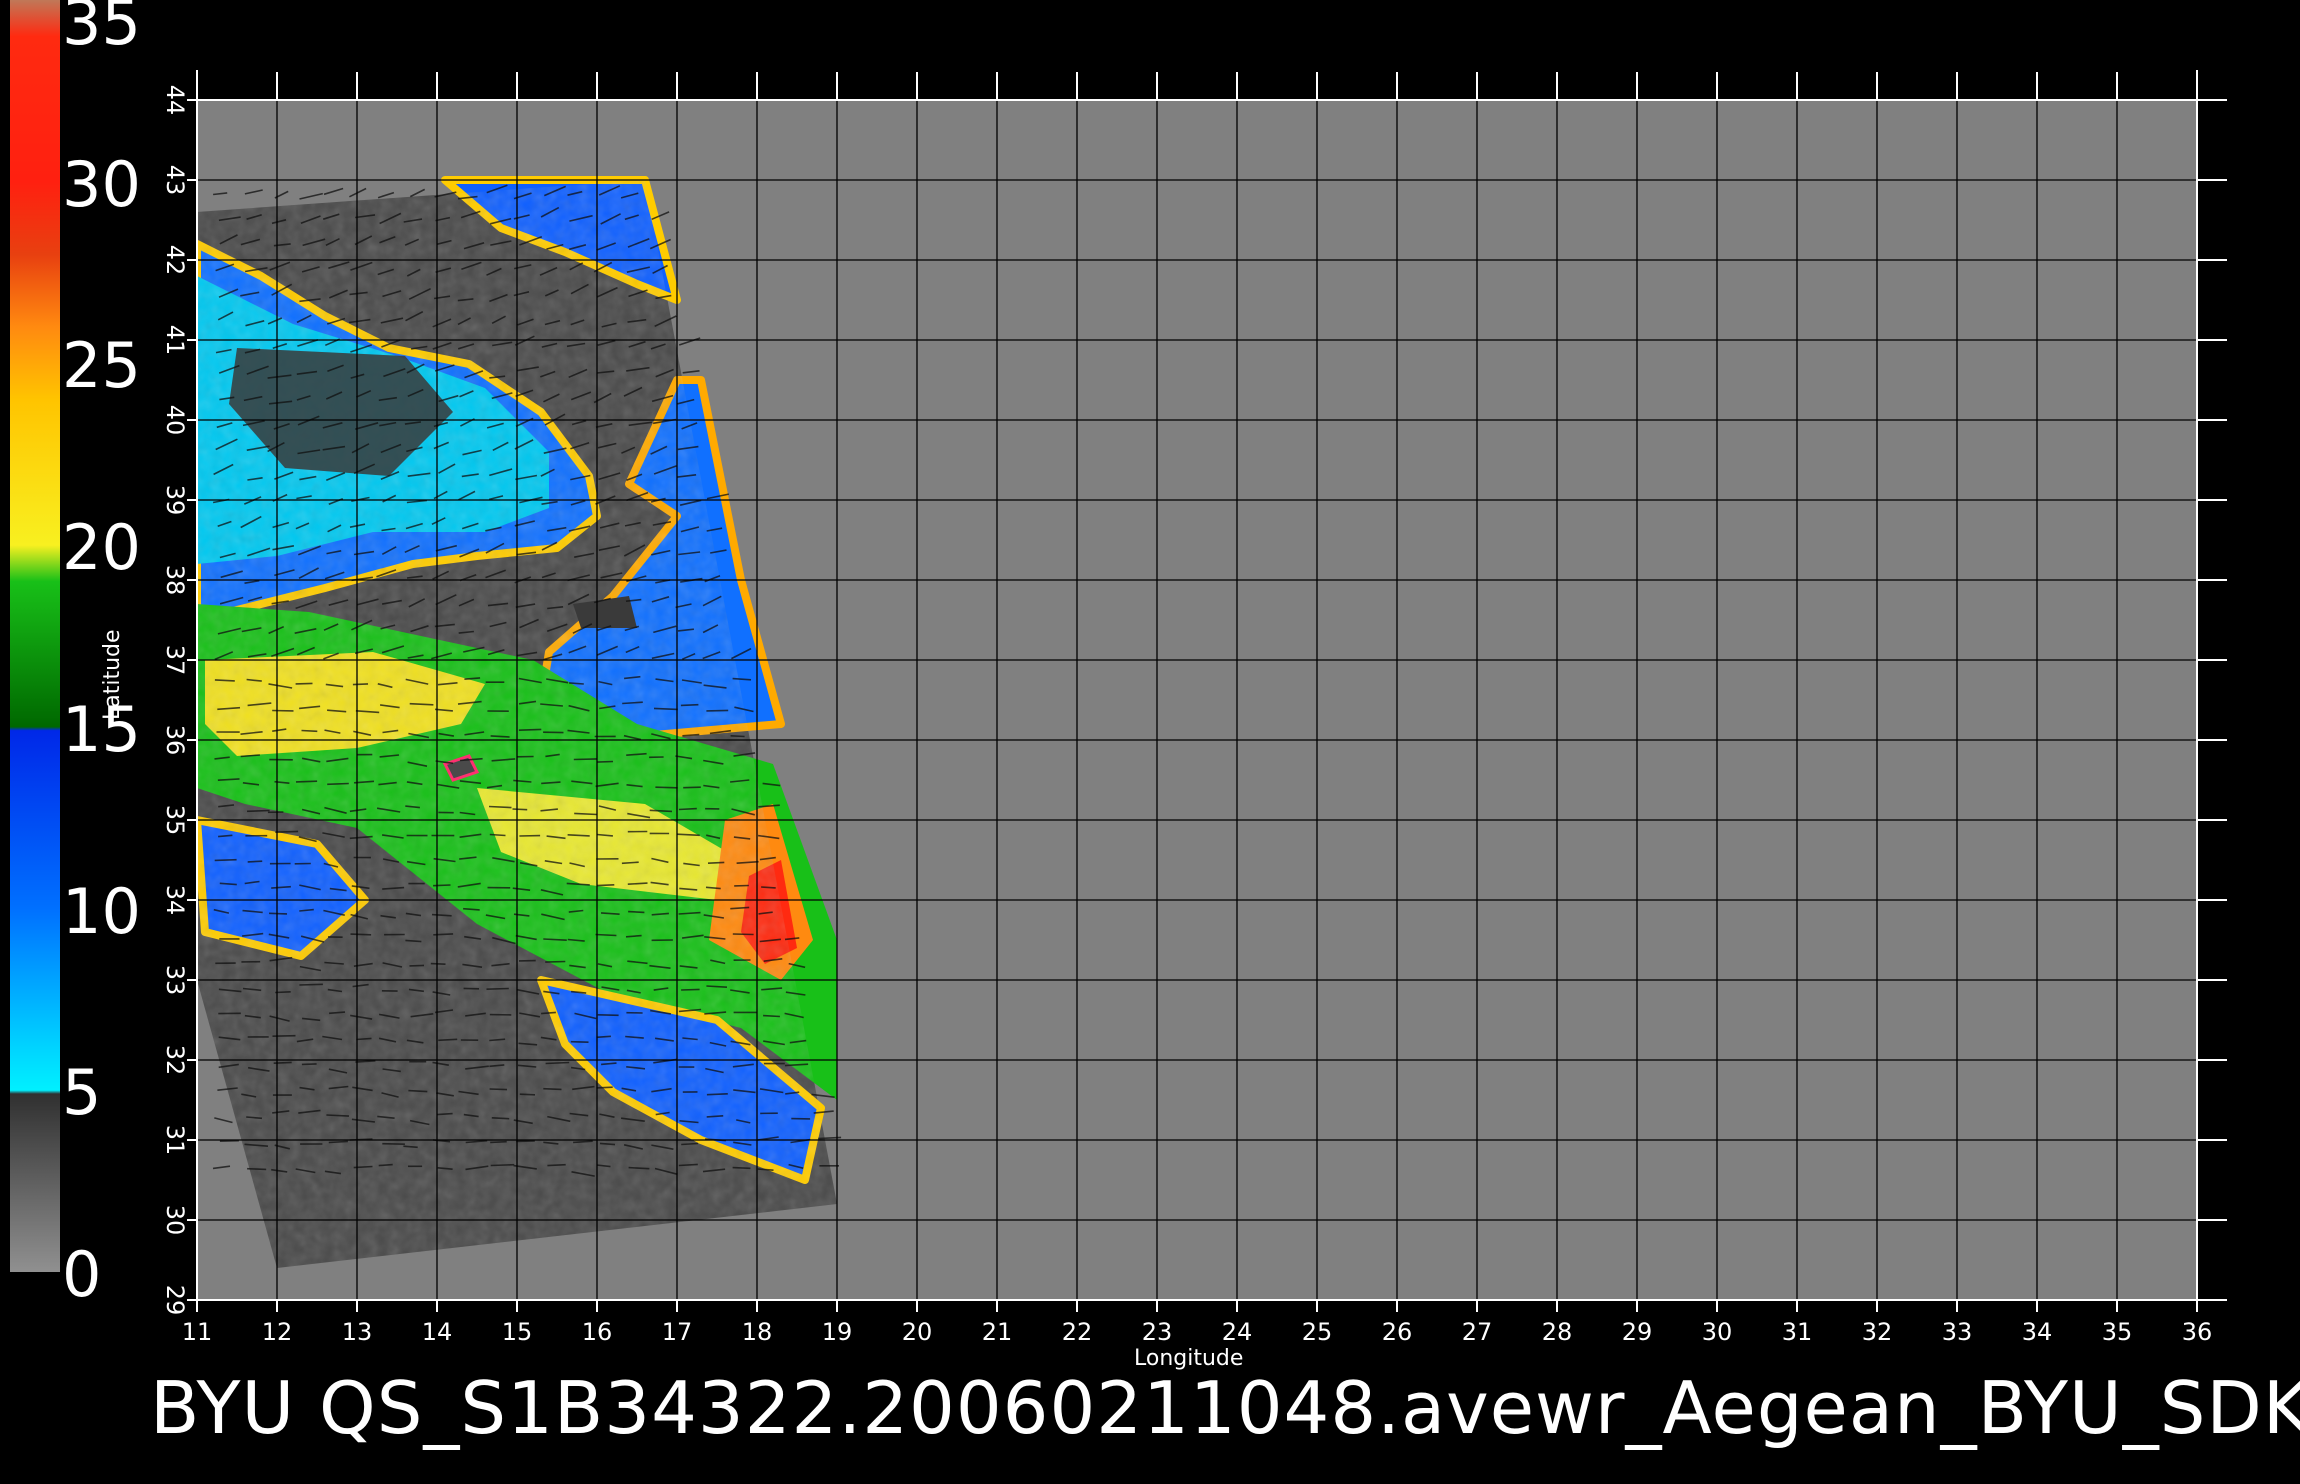 The image size is (2300, 1484). Describe the element at coordinates (1637, 1332) in the screenshot. I see `x-tick-label: 29` at that location.